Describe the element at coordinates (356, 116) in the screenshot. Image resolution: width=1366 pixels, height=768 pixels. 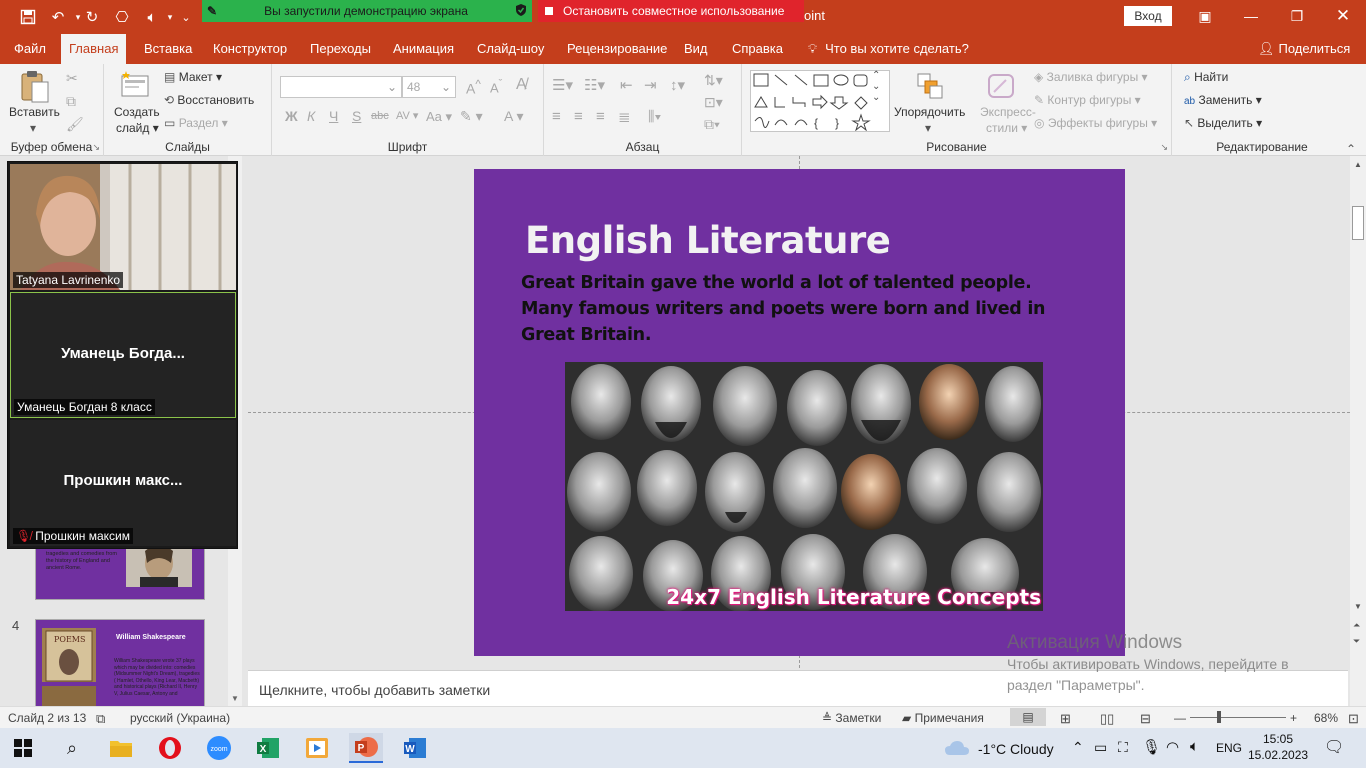
I see `shadow-button: S` at that location.